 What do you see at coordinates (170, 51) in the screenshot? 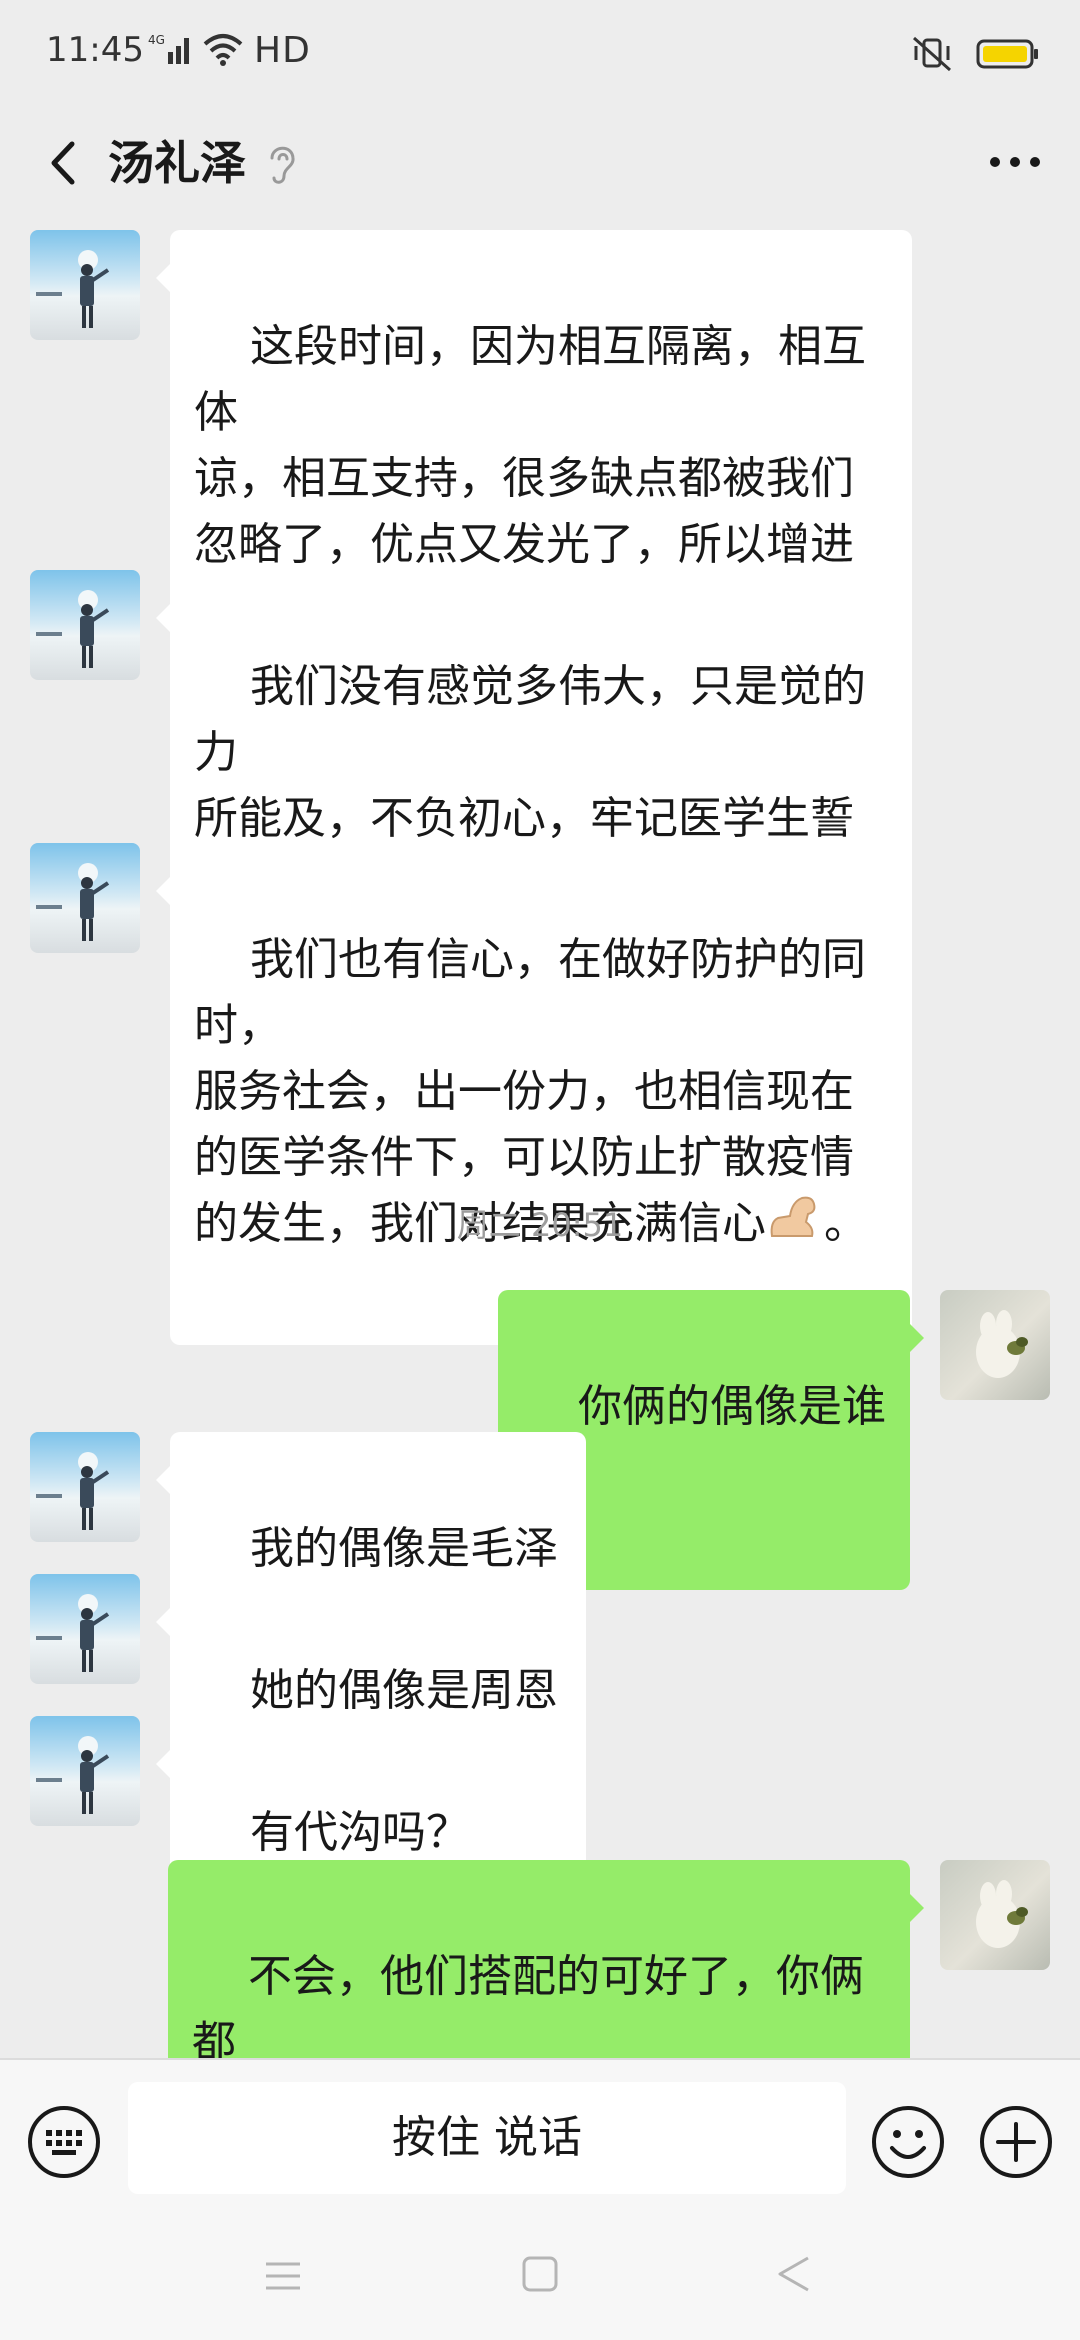
I see `signal-icon: 4G` at bounding box center [170, 51].